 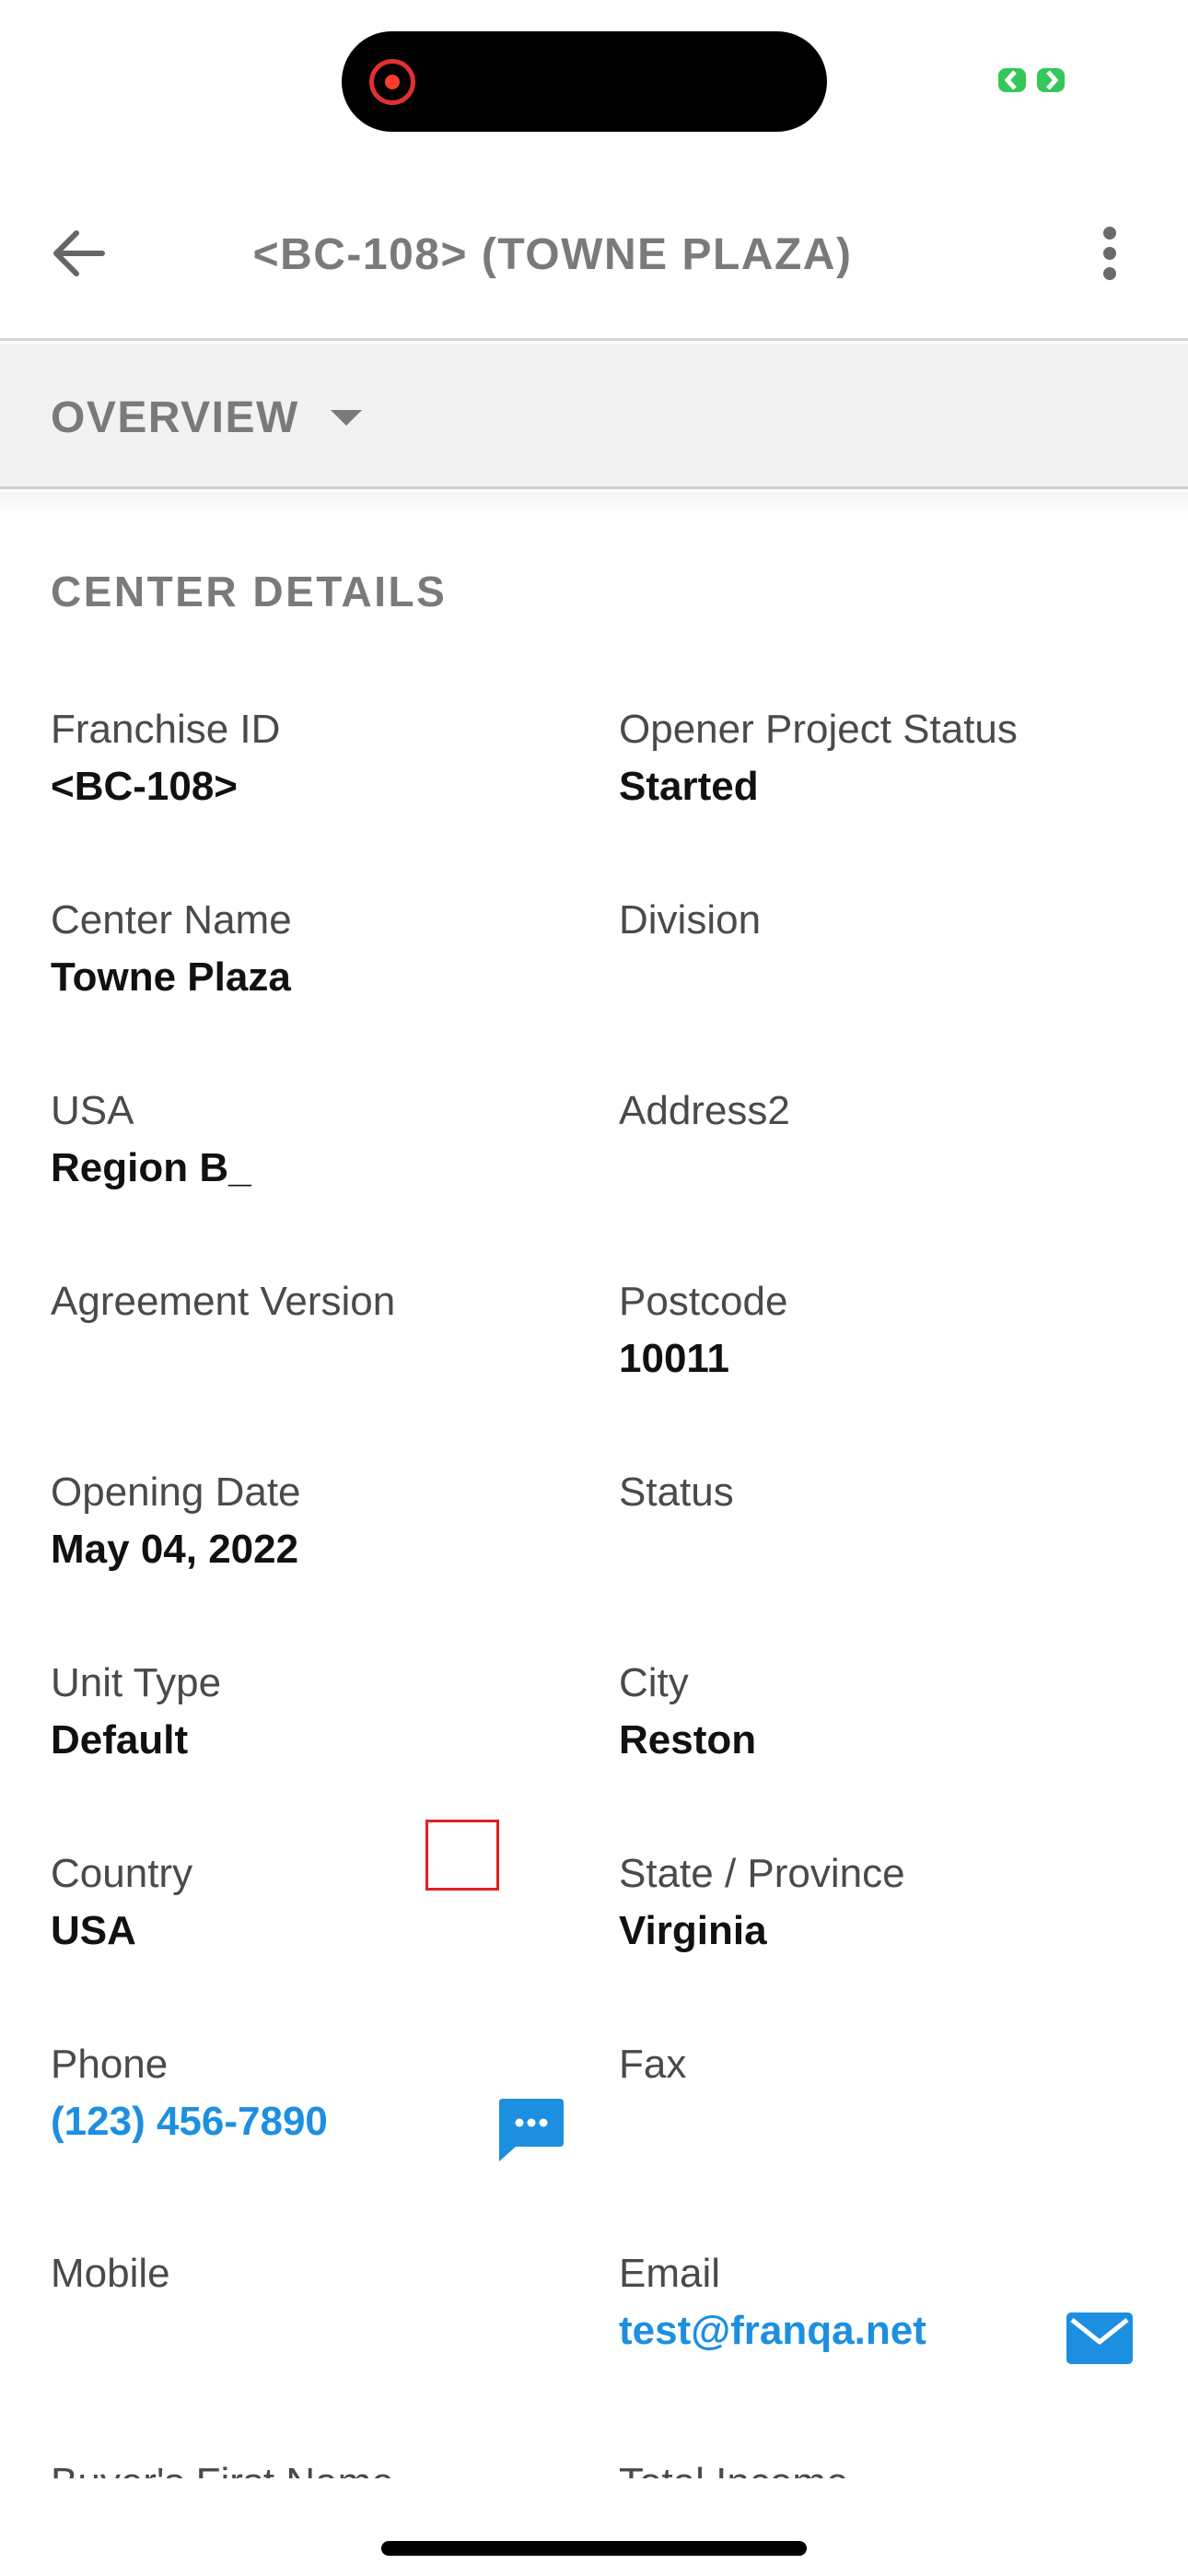 What do you see at coordinates (877, 2064) in the screenshot?
I see `field-fax: Fax` at bounding box center [877, 2064].